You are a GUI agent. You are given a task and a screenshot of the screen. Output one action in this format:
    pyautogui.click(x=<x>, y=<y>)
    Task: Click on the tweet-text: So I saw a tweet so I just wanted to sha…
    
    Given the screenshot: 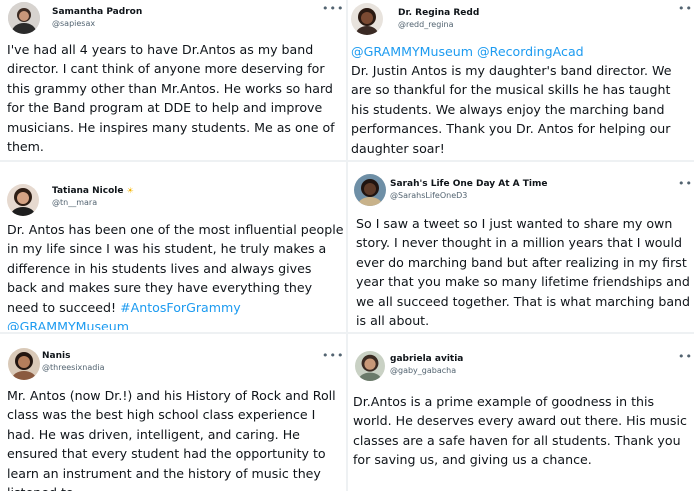 What is the action you would take?
    pyautogui.click(x=523, y=272)
    